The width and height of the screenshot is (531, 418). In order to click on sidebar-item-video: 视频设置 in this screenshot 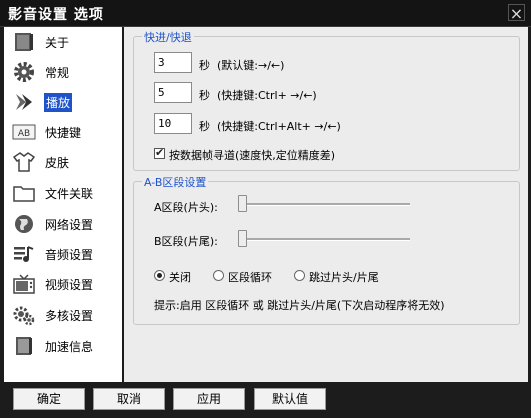, I will do `click(63, 284)`.